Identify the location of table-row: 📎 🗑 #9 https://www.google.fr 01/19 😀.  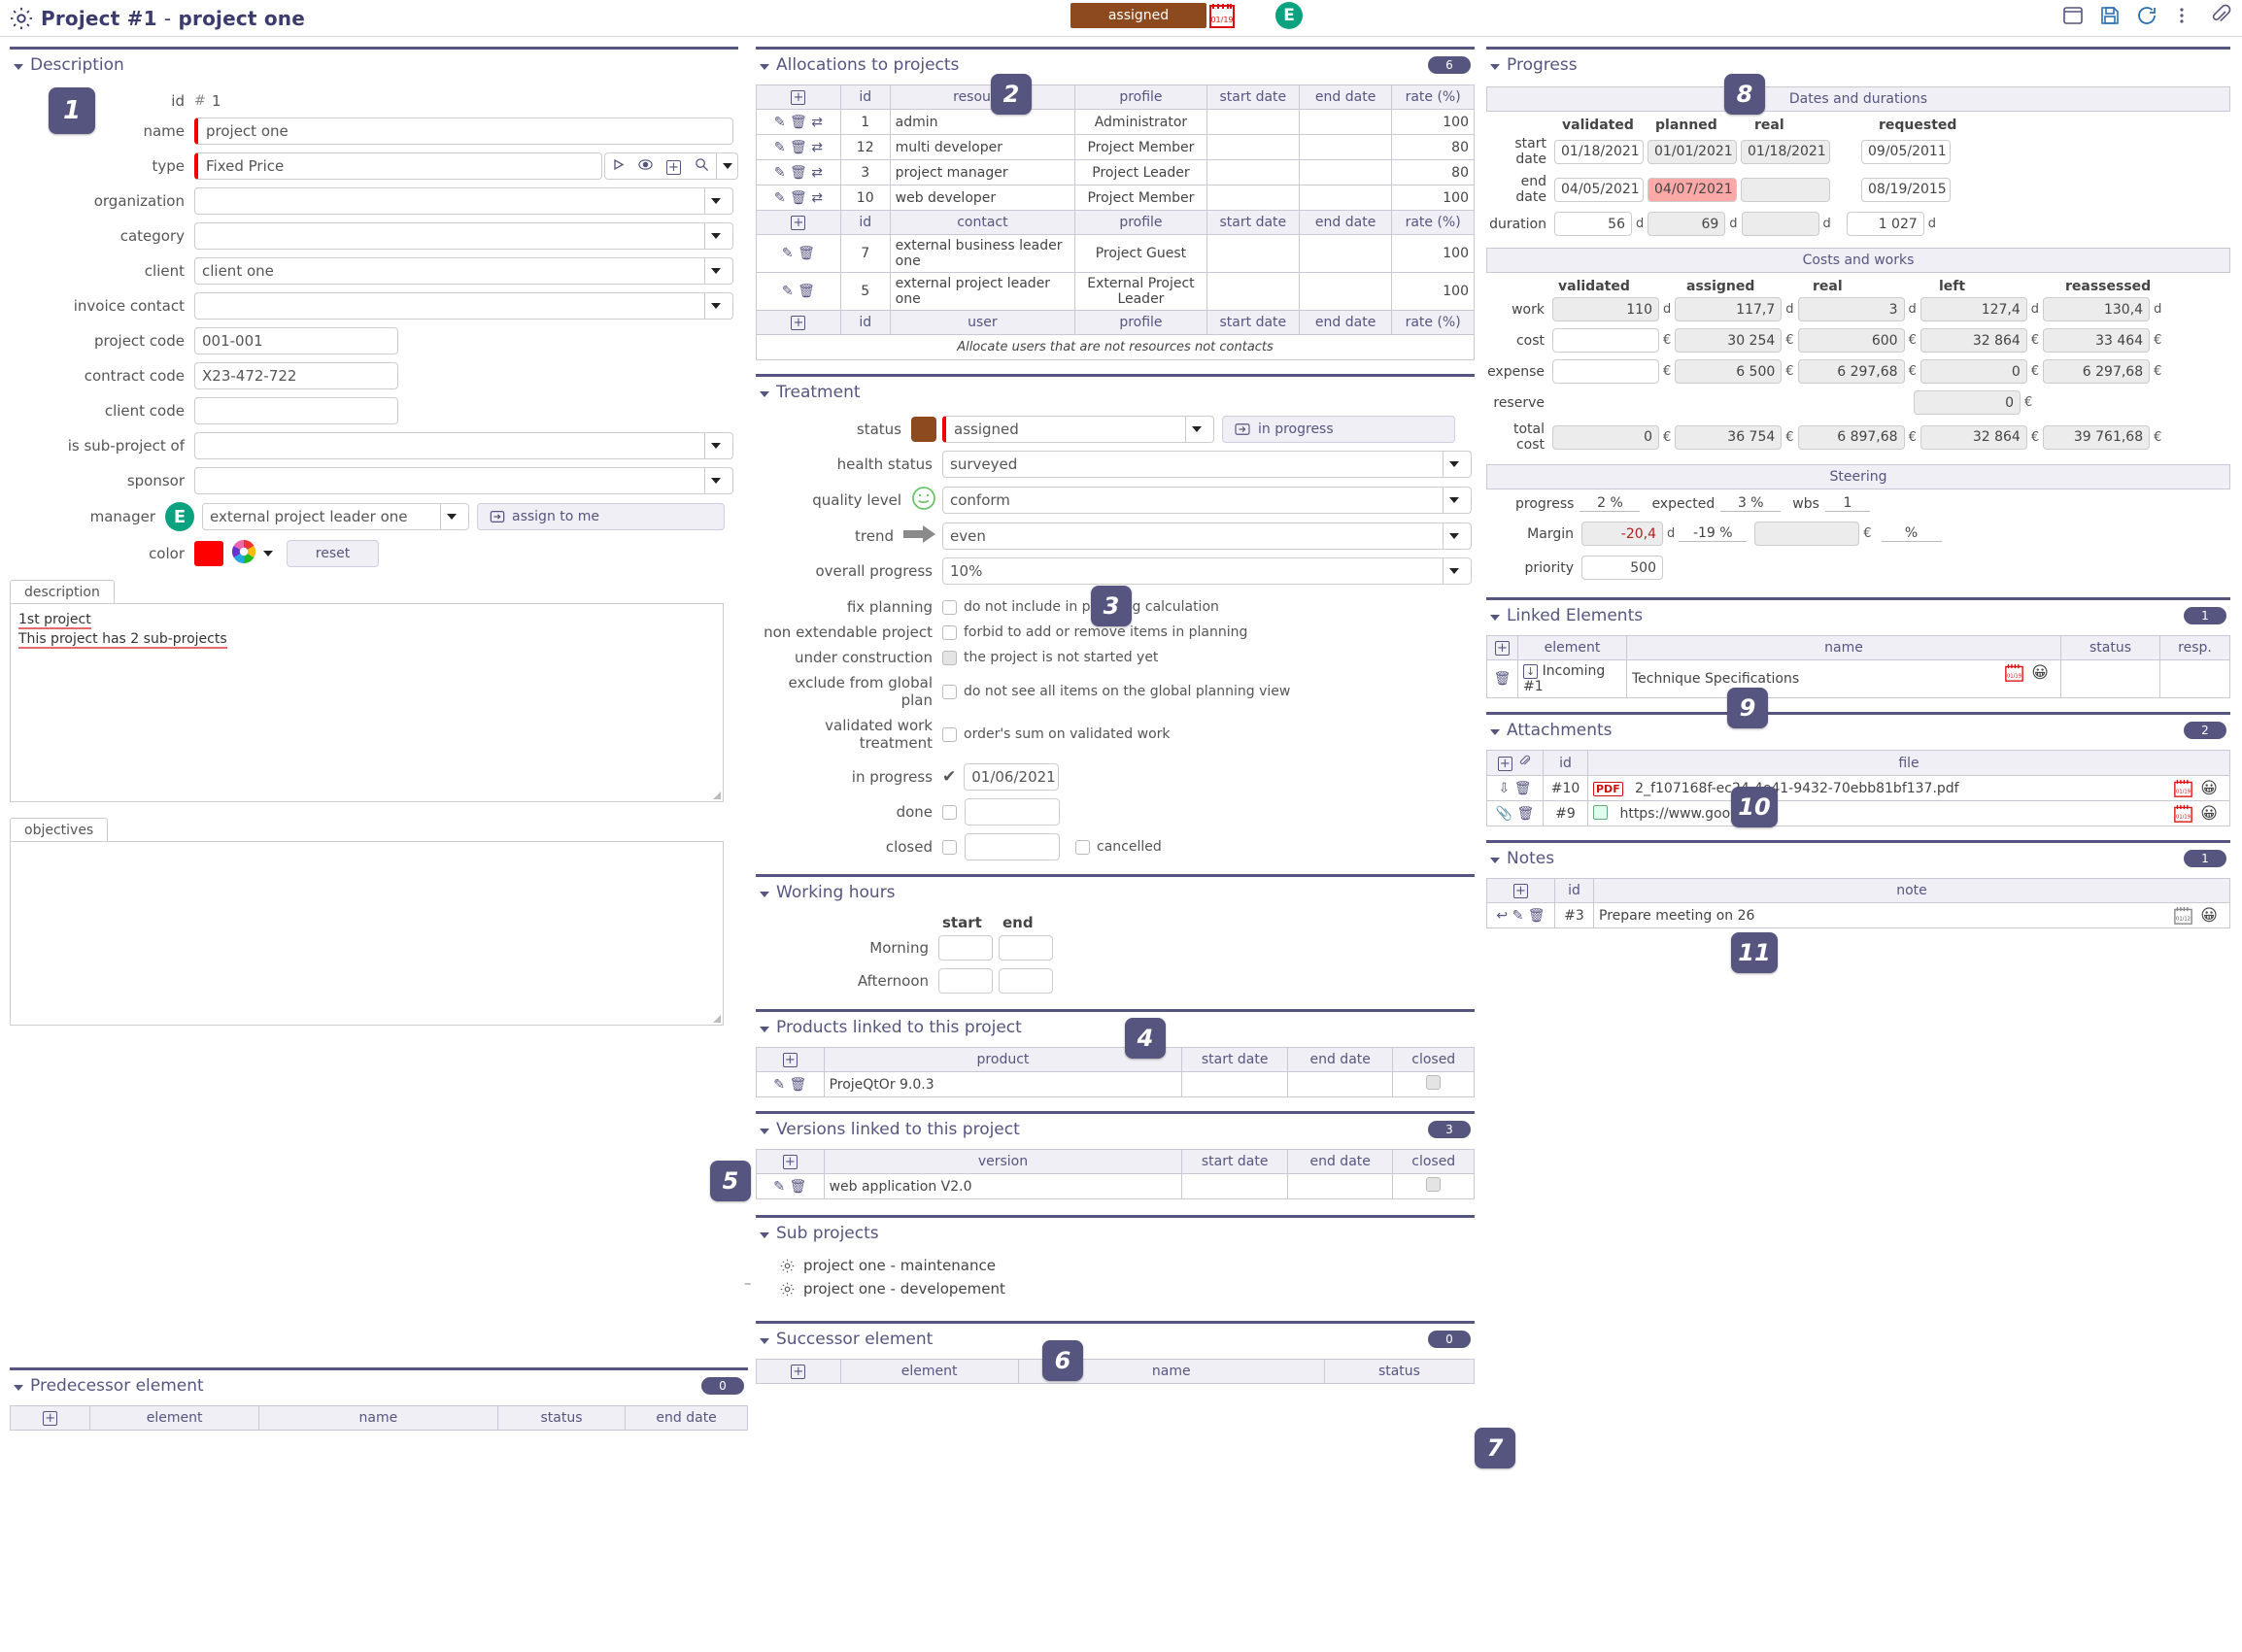
(1858, 813).